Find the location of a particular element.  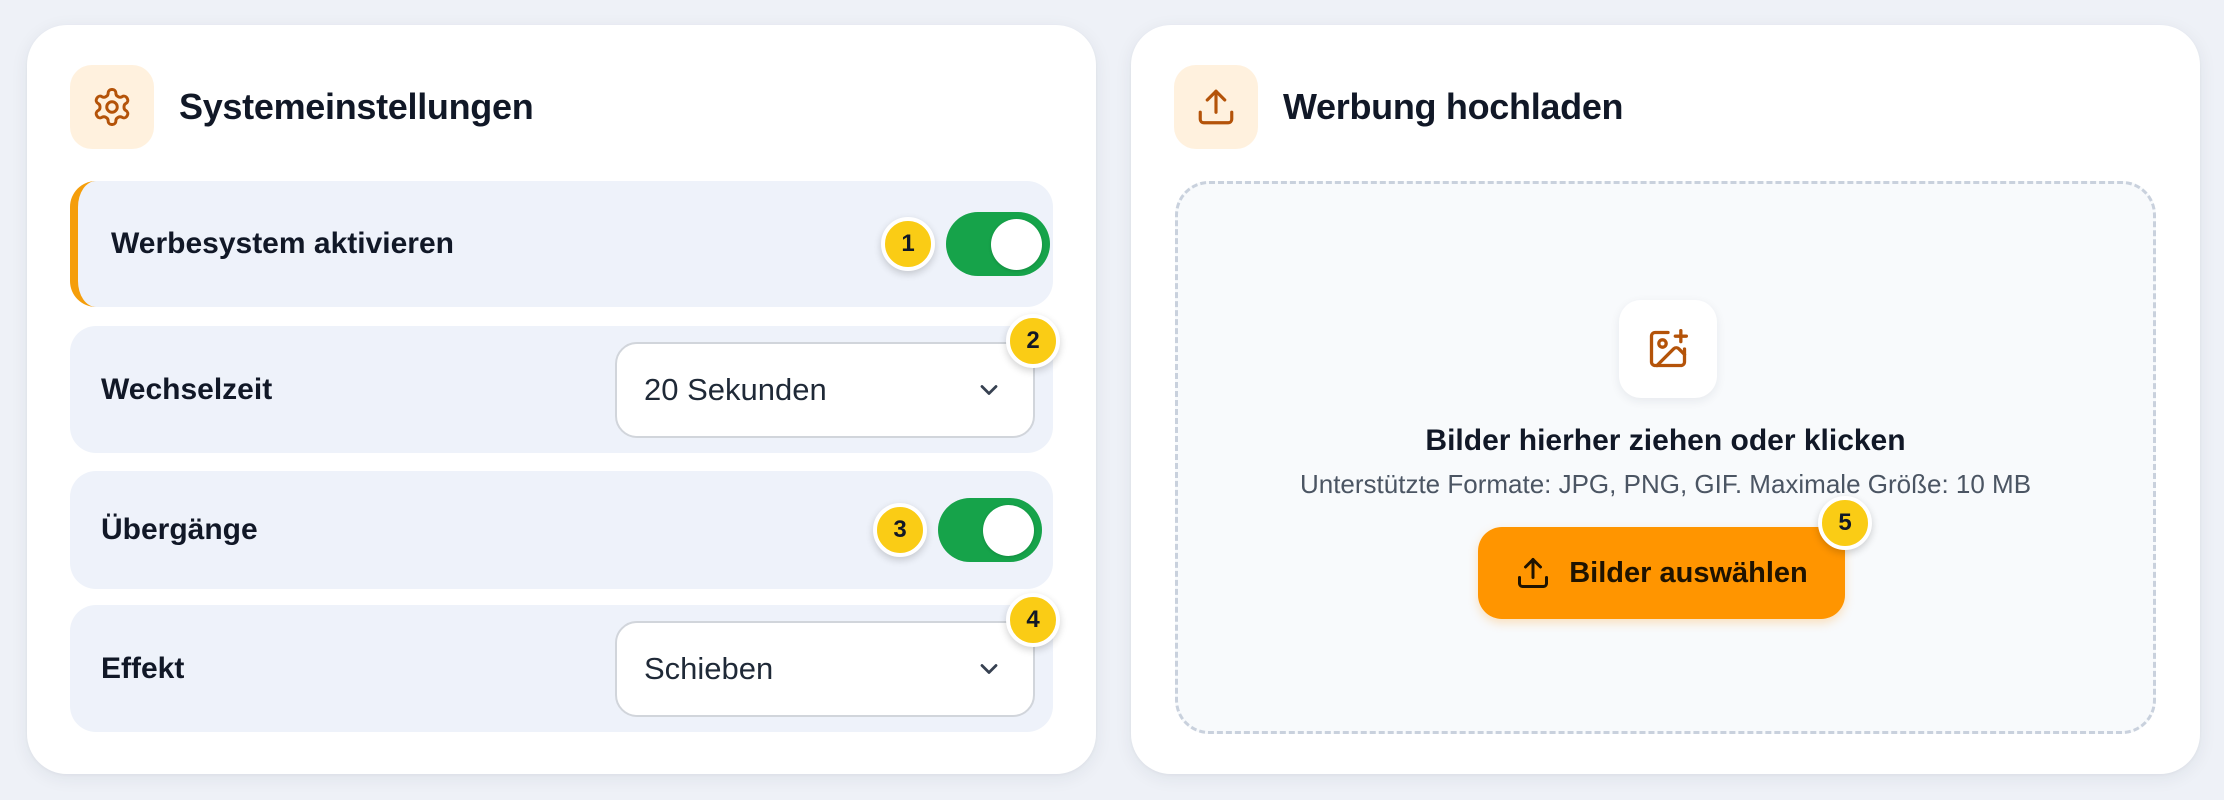

ad-system-row: Werbesystem aktivieren 1 is located at coordinates (561, 244).